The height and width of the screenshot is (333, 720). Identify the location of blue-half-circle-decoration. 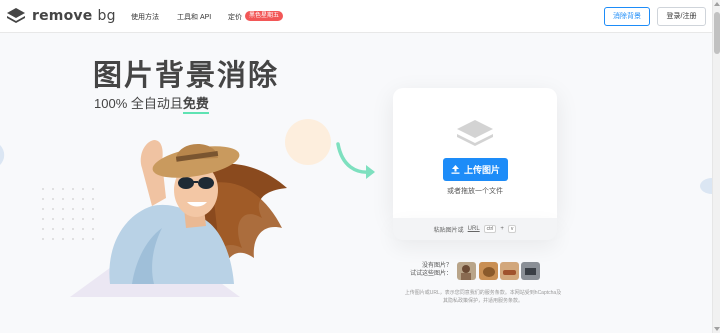
(2, 155).